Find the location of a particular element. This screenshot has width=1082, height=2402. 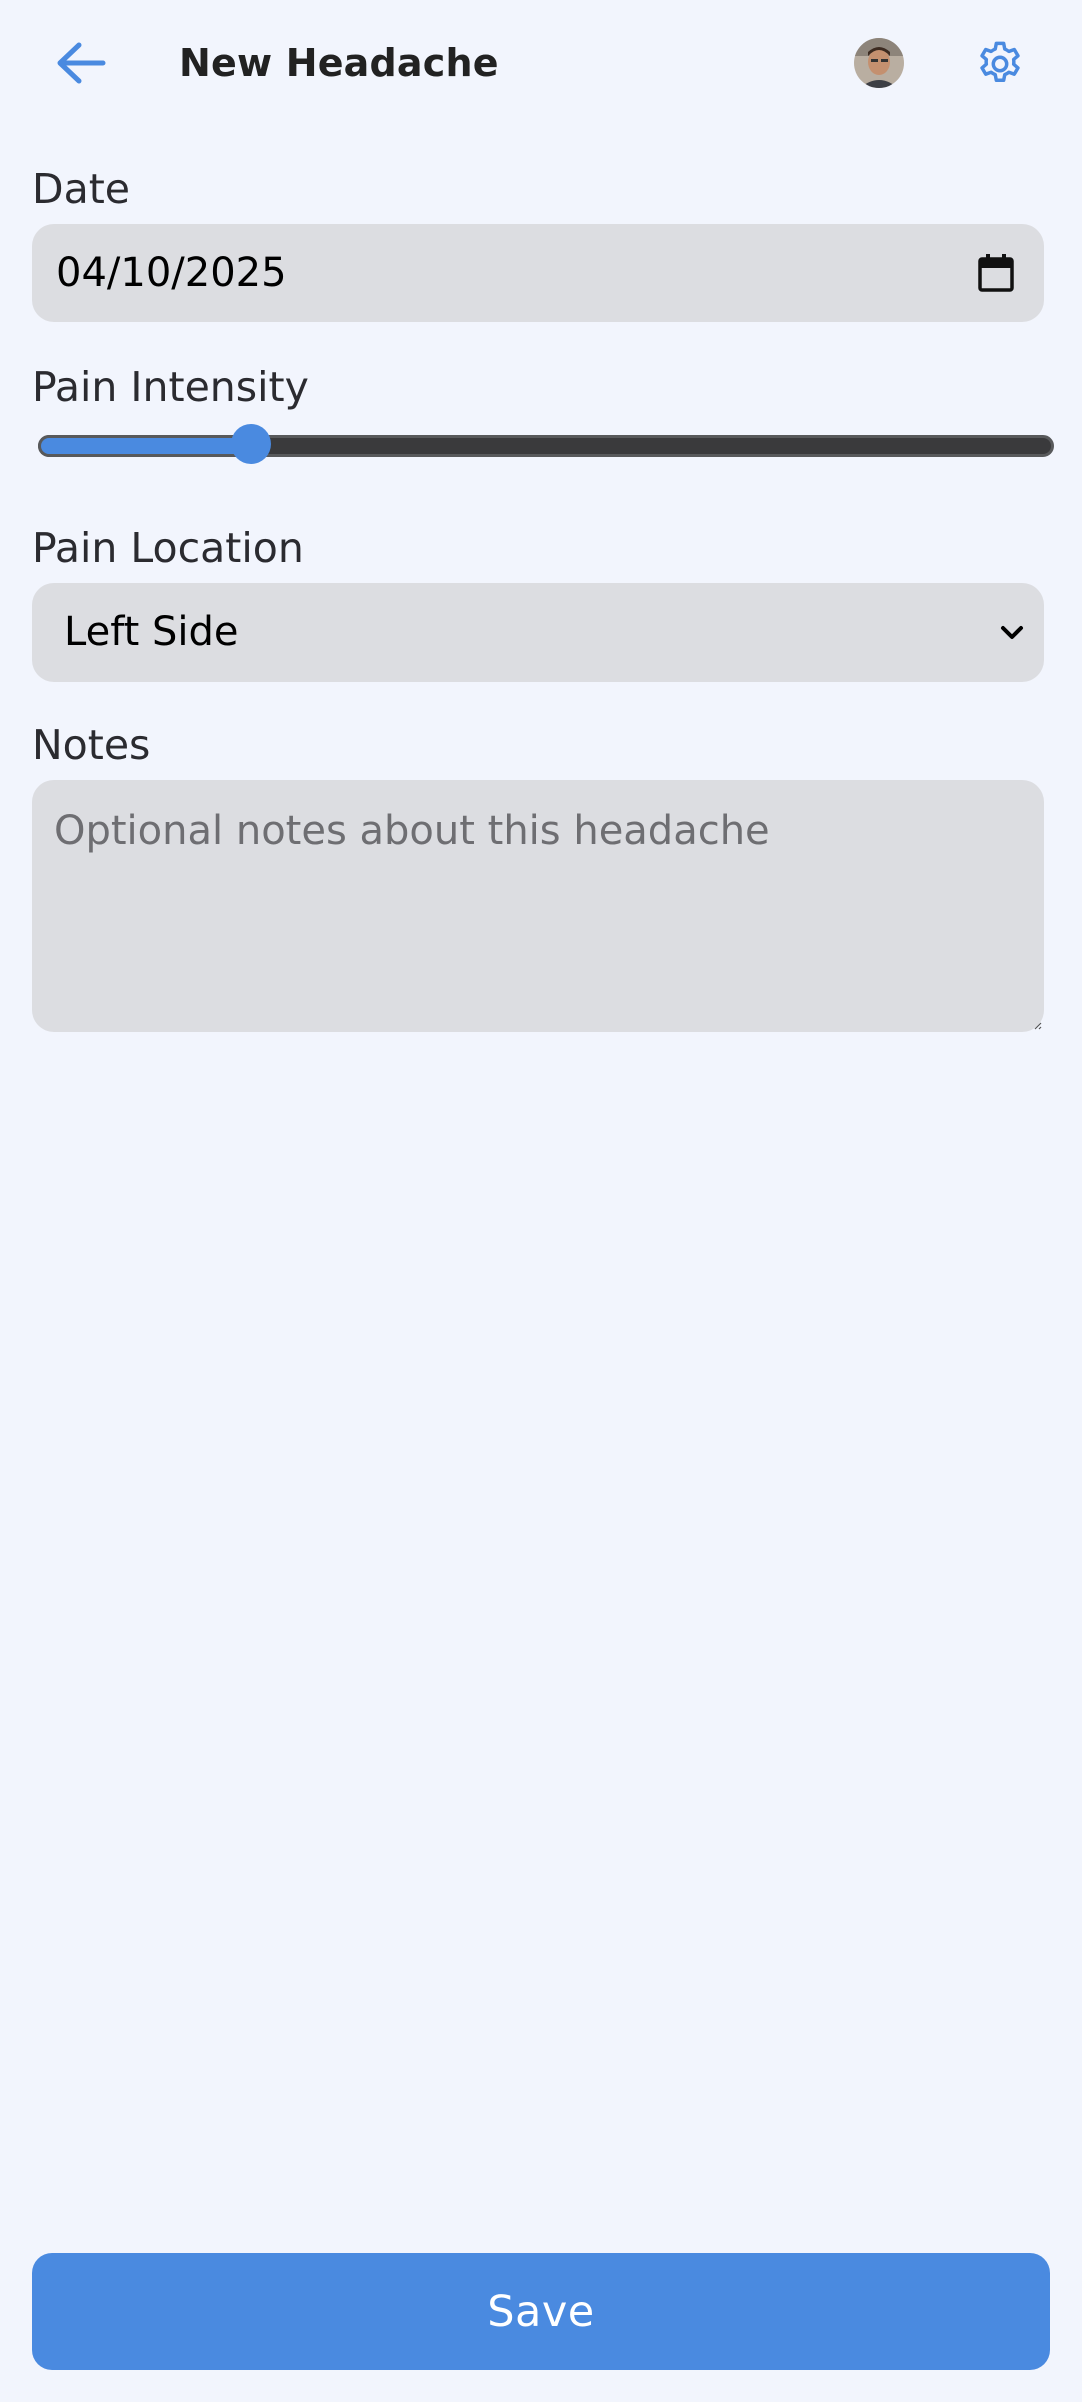

pain-intensity-slider is located at coordinates (546, 444).